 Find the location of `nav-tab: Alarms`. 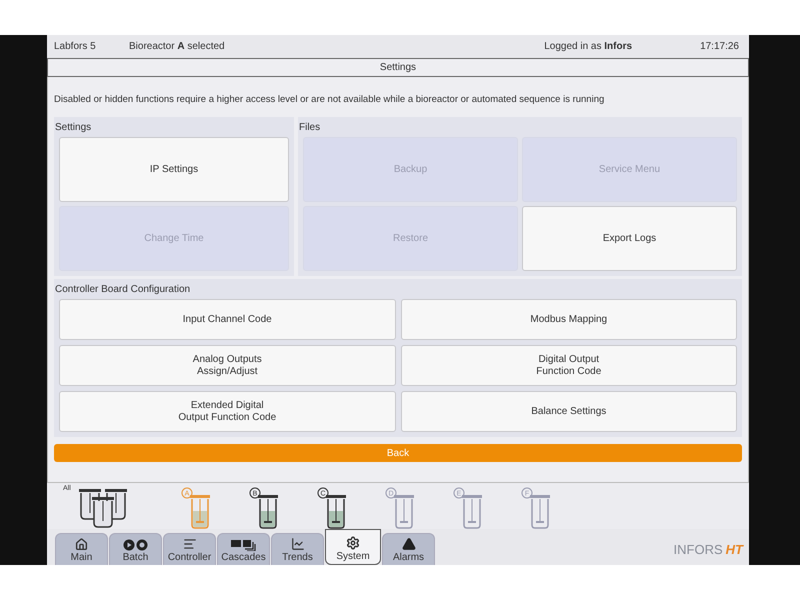

nav-tab: Alarms is located at coordinates (408, 549).